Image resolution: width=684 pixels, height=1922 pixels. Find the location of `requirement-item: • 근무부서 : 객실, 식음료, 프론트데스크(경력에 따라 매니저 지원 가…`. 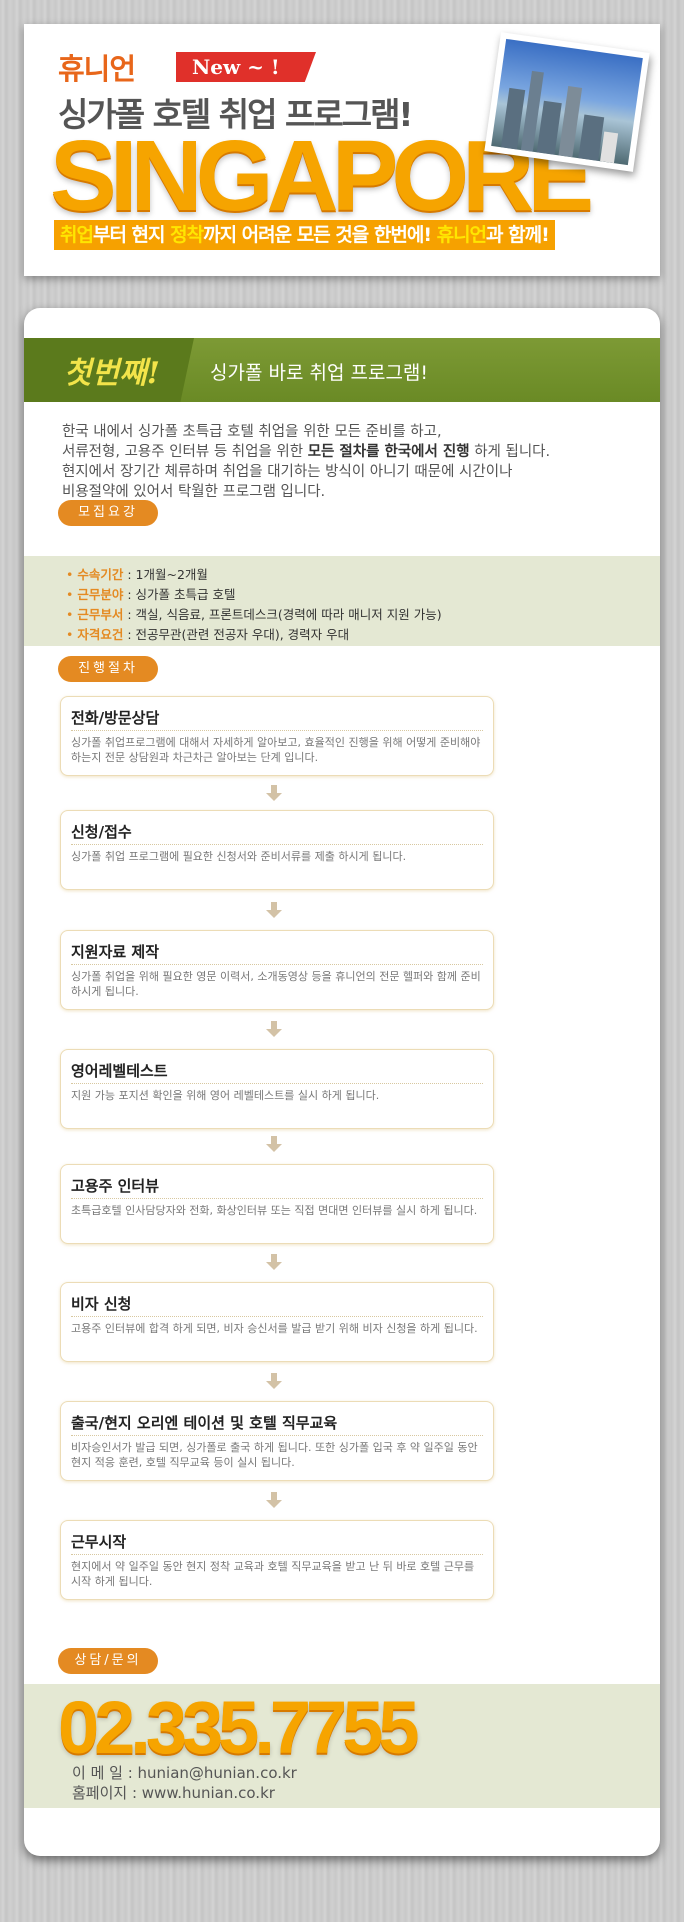

requirement-item: • 근무부서 : 객실, 식음료, 프론트데스크(경력에 따라 매니저 지원 가… is located at coordinates (254, 614).